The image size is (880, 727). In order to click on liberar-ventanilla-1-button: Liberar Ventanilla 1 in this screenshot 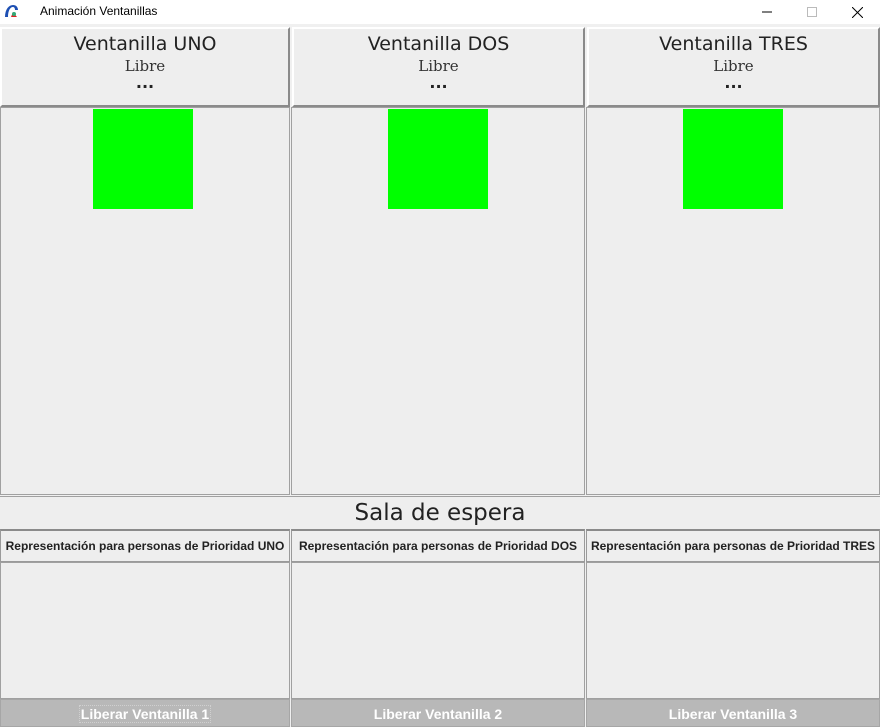, I will do `click(145, 713)`.